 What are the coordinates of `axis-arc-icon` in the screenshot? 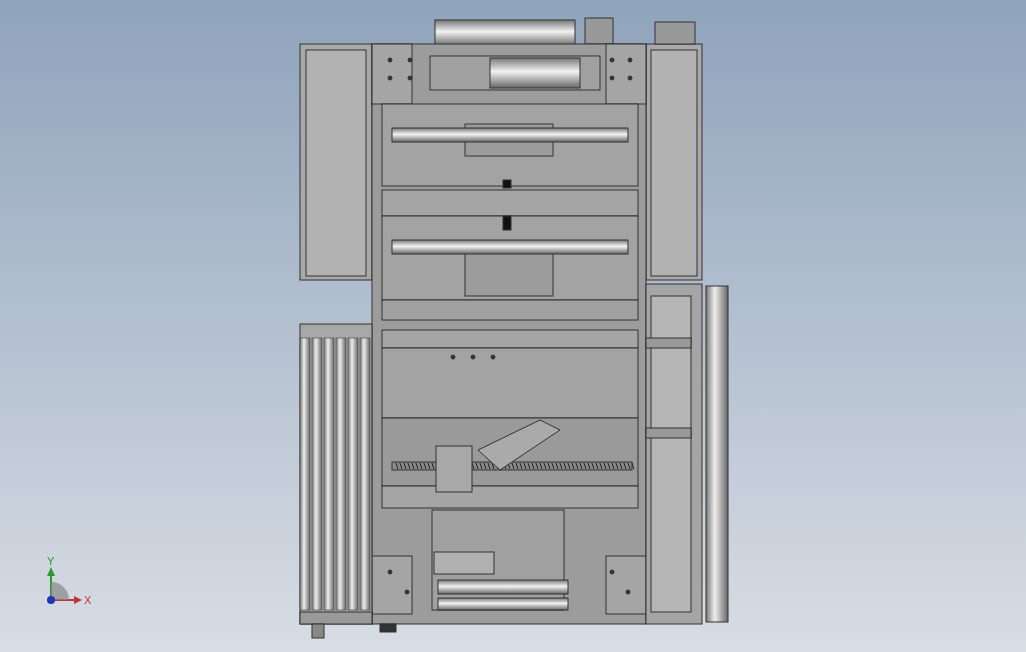 It's located at (60, 591).